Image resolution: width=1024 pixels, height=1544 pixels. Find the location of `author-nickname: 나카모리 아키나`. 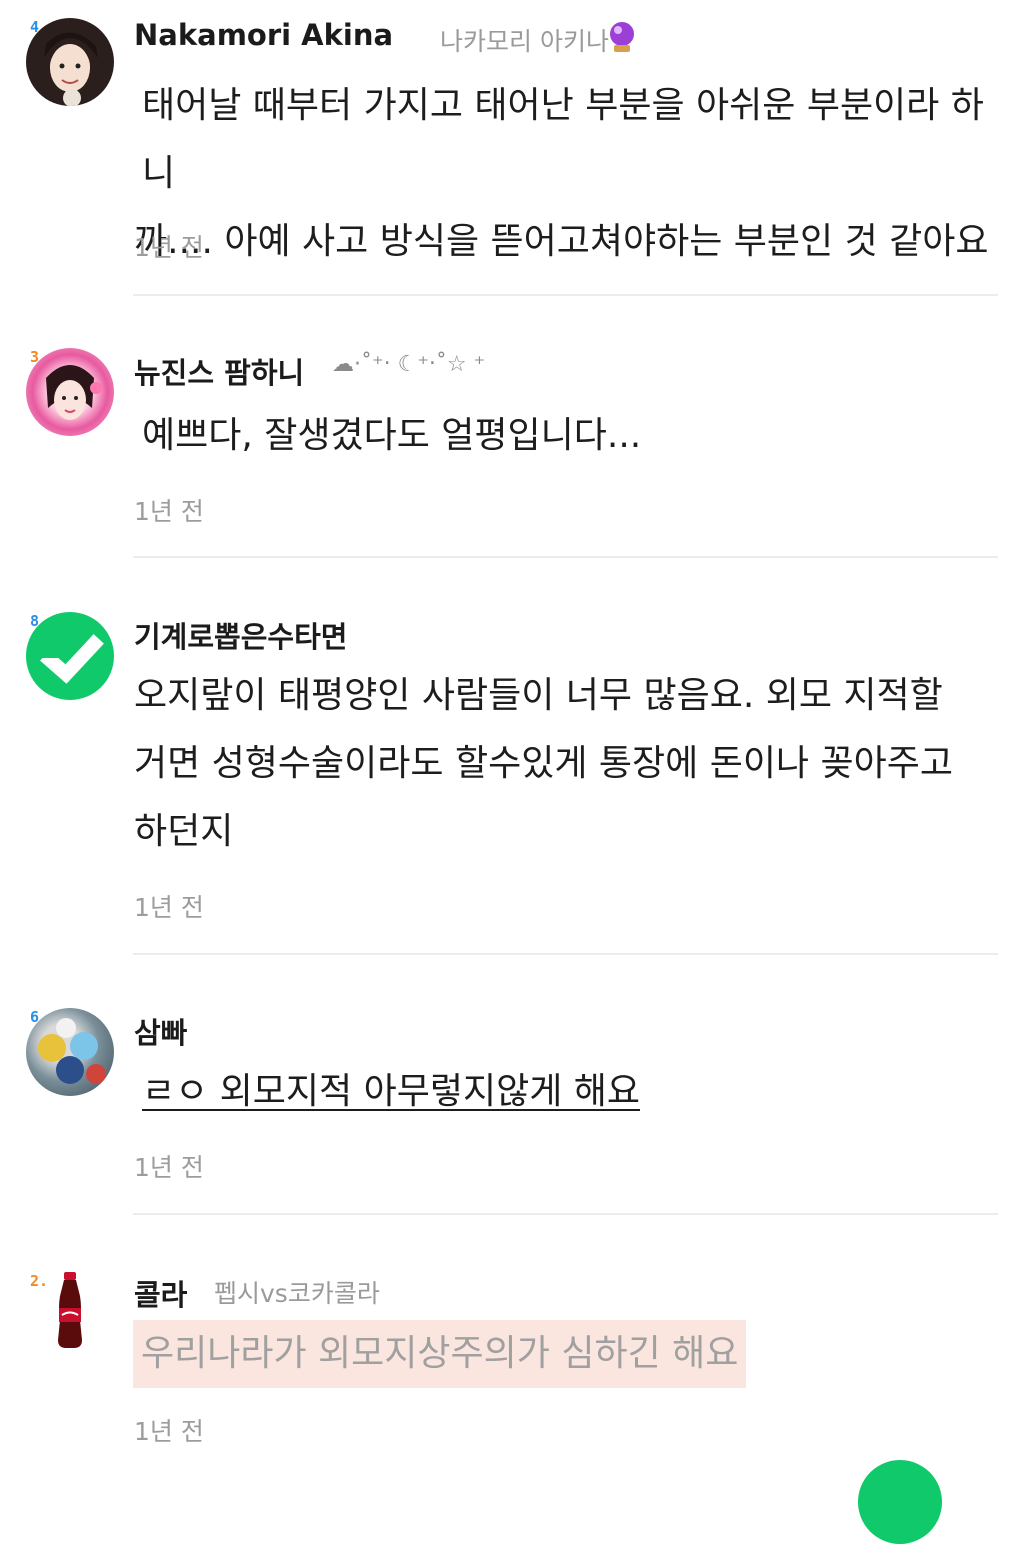

author-nickname: 나카모리 아키나 is located at coordinates (524, 41).